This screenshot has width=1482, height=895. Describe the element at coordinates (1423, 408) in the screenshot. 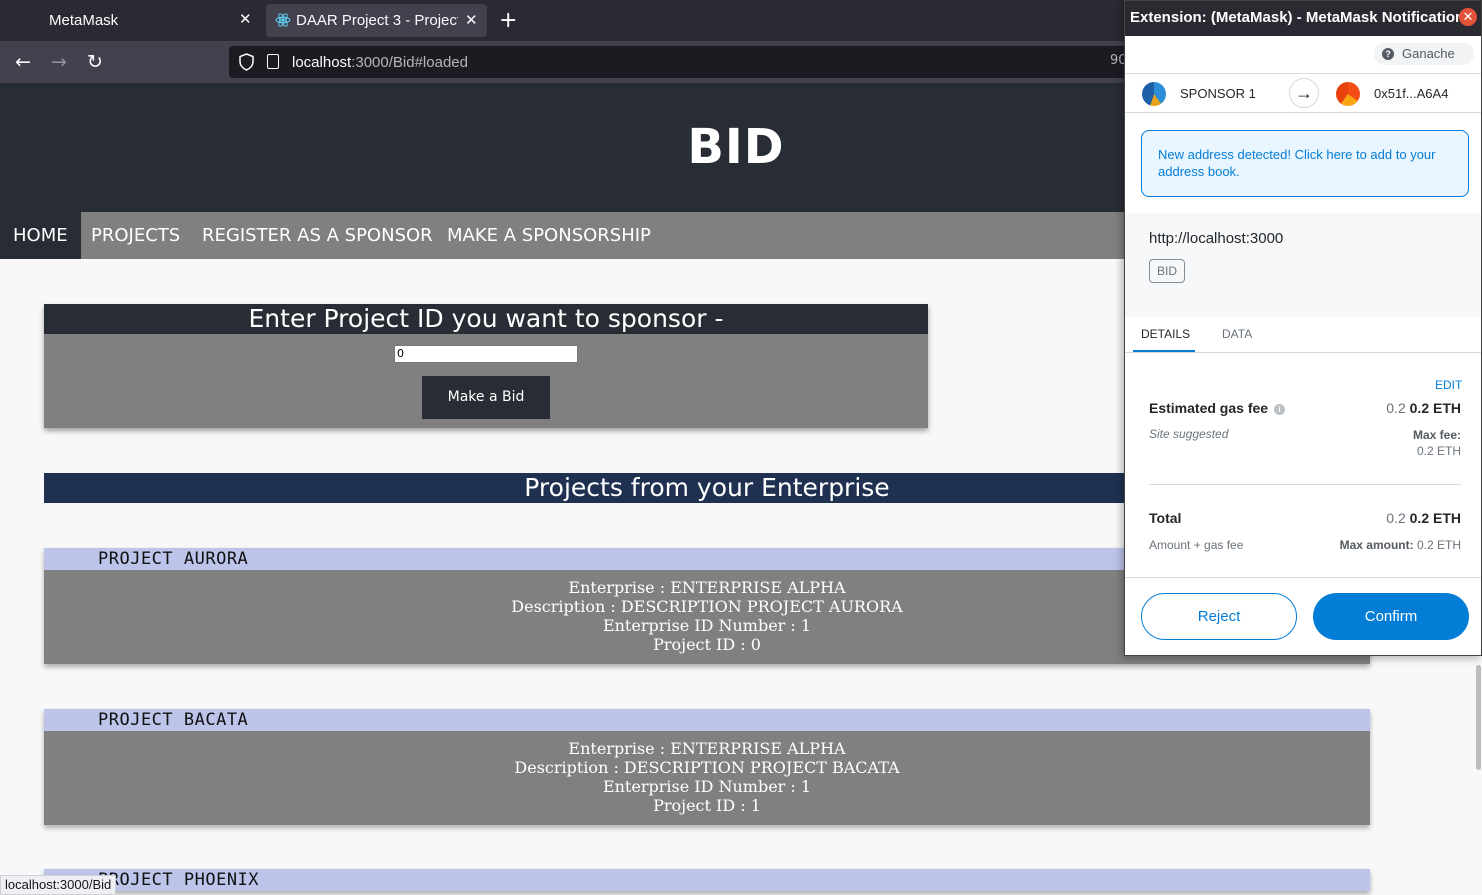

I see `gas-fee-value: 0.2 0.2 ETH` at that location.